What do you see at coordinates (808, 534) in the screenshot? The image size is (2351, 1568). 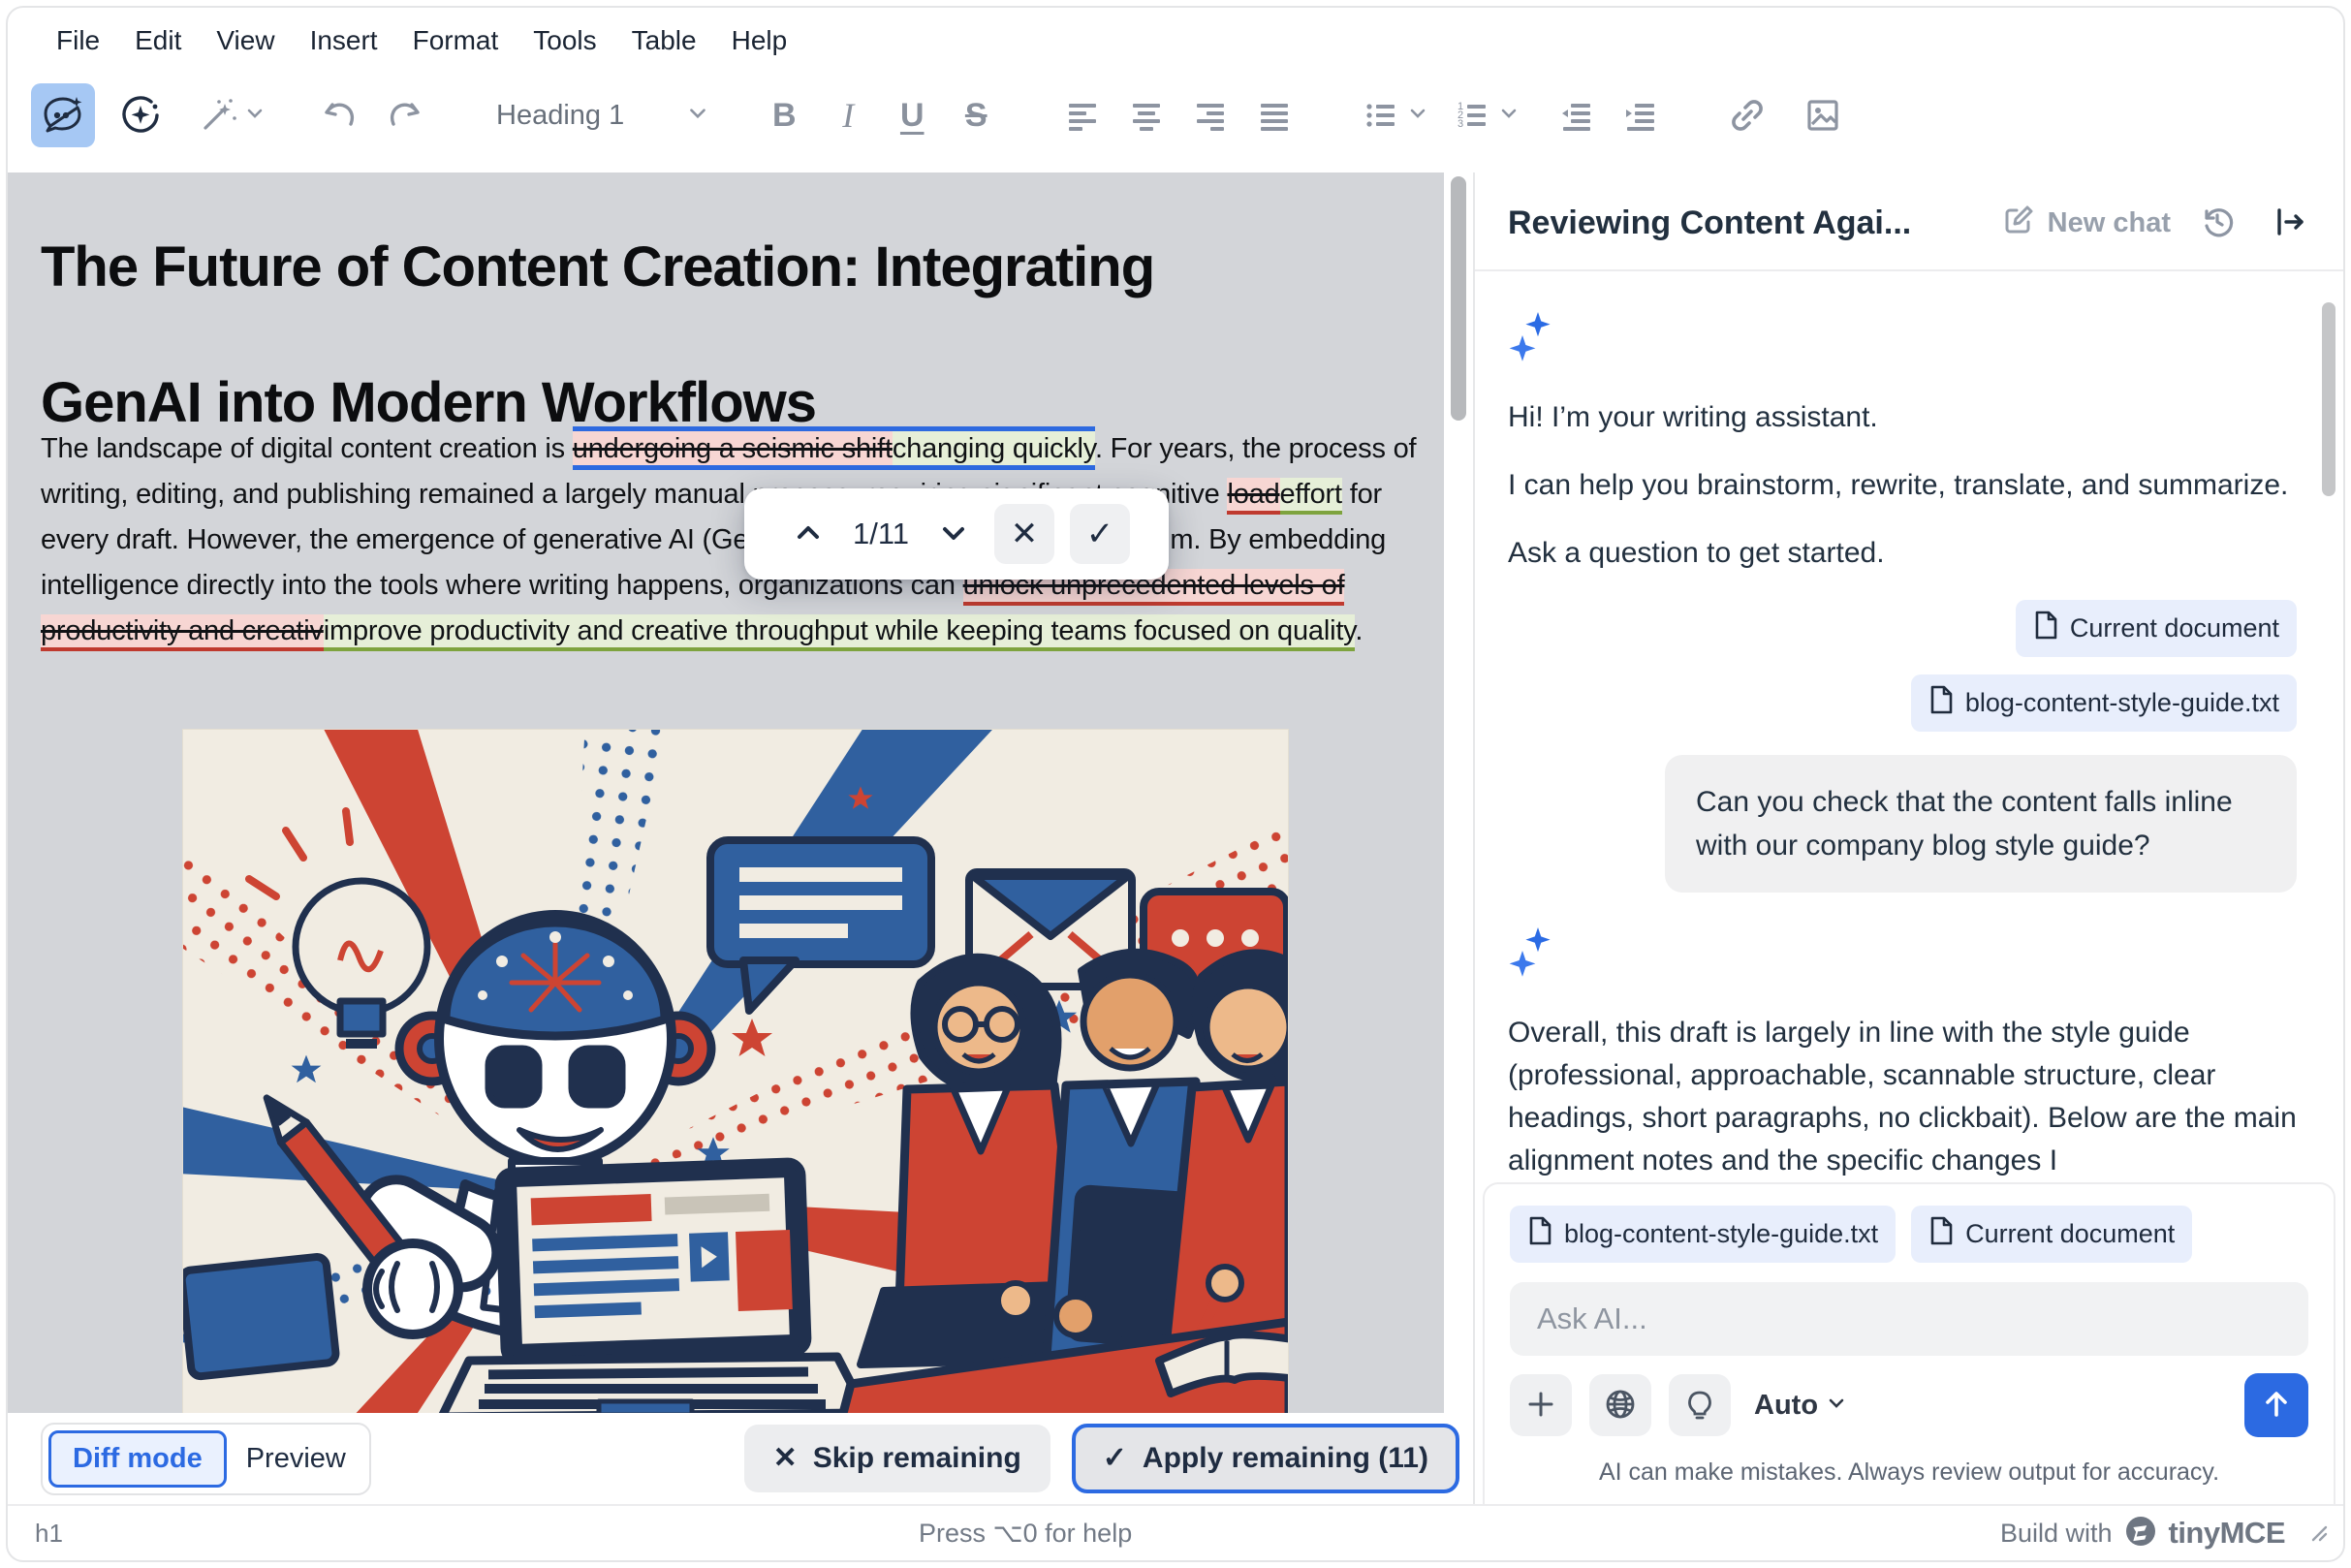 I see `previous-diff-button` at bounding box center [808, 534].